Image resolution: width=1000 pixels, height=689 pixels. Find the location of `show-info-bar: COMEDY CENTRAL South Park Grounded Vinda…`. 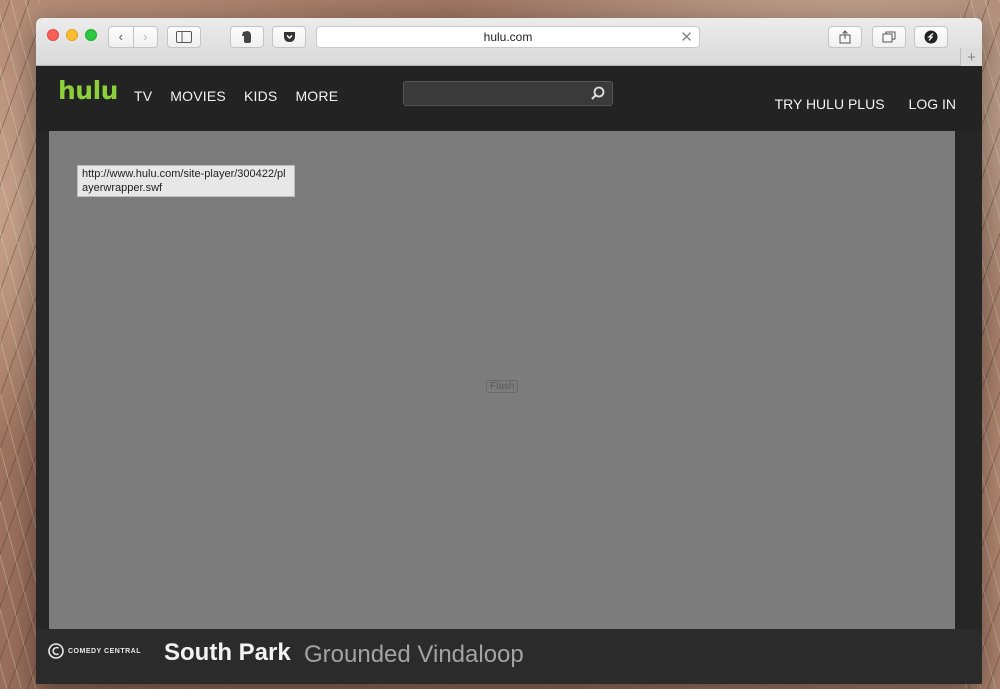

show-info-bar: COMEDY CENTRAL South Park Grounded Vinda… is located at coordinates (509, 656).